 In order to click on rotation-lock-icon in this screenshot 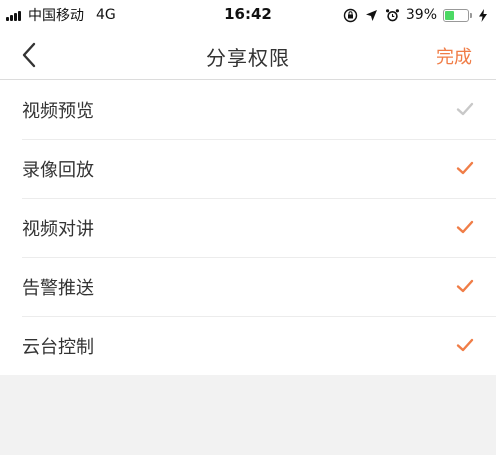, I will do `click(350, 15)`.